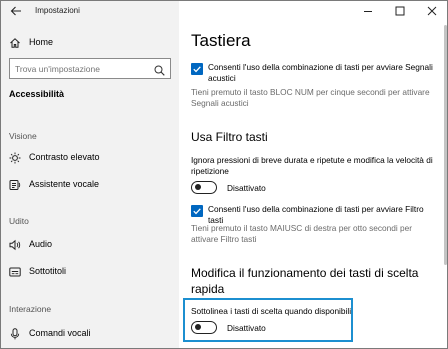 This screenshot has height=349, width=448. What do you see at coordinates (445, 145) in the screenshot?
I see `scrollbar-thumb` at bounding box center [445, 145].